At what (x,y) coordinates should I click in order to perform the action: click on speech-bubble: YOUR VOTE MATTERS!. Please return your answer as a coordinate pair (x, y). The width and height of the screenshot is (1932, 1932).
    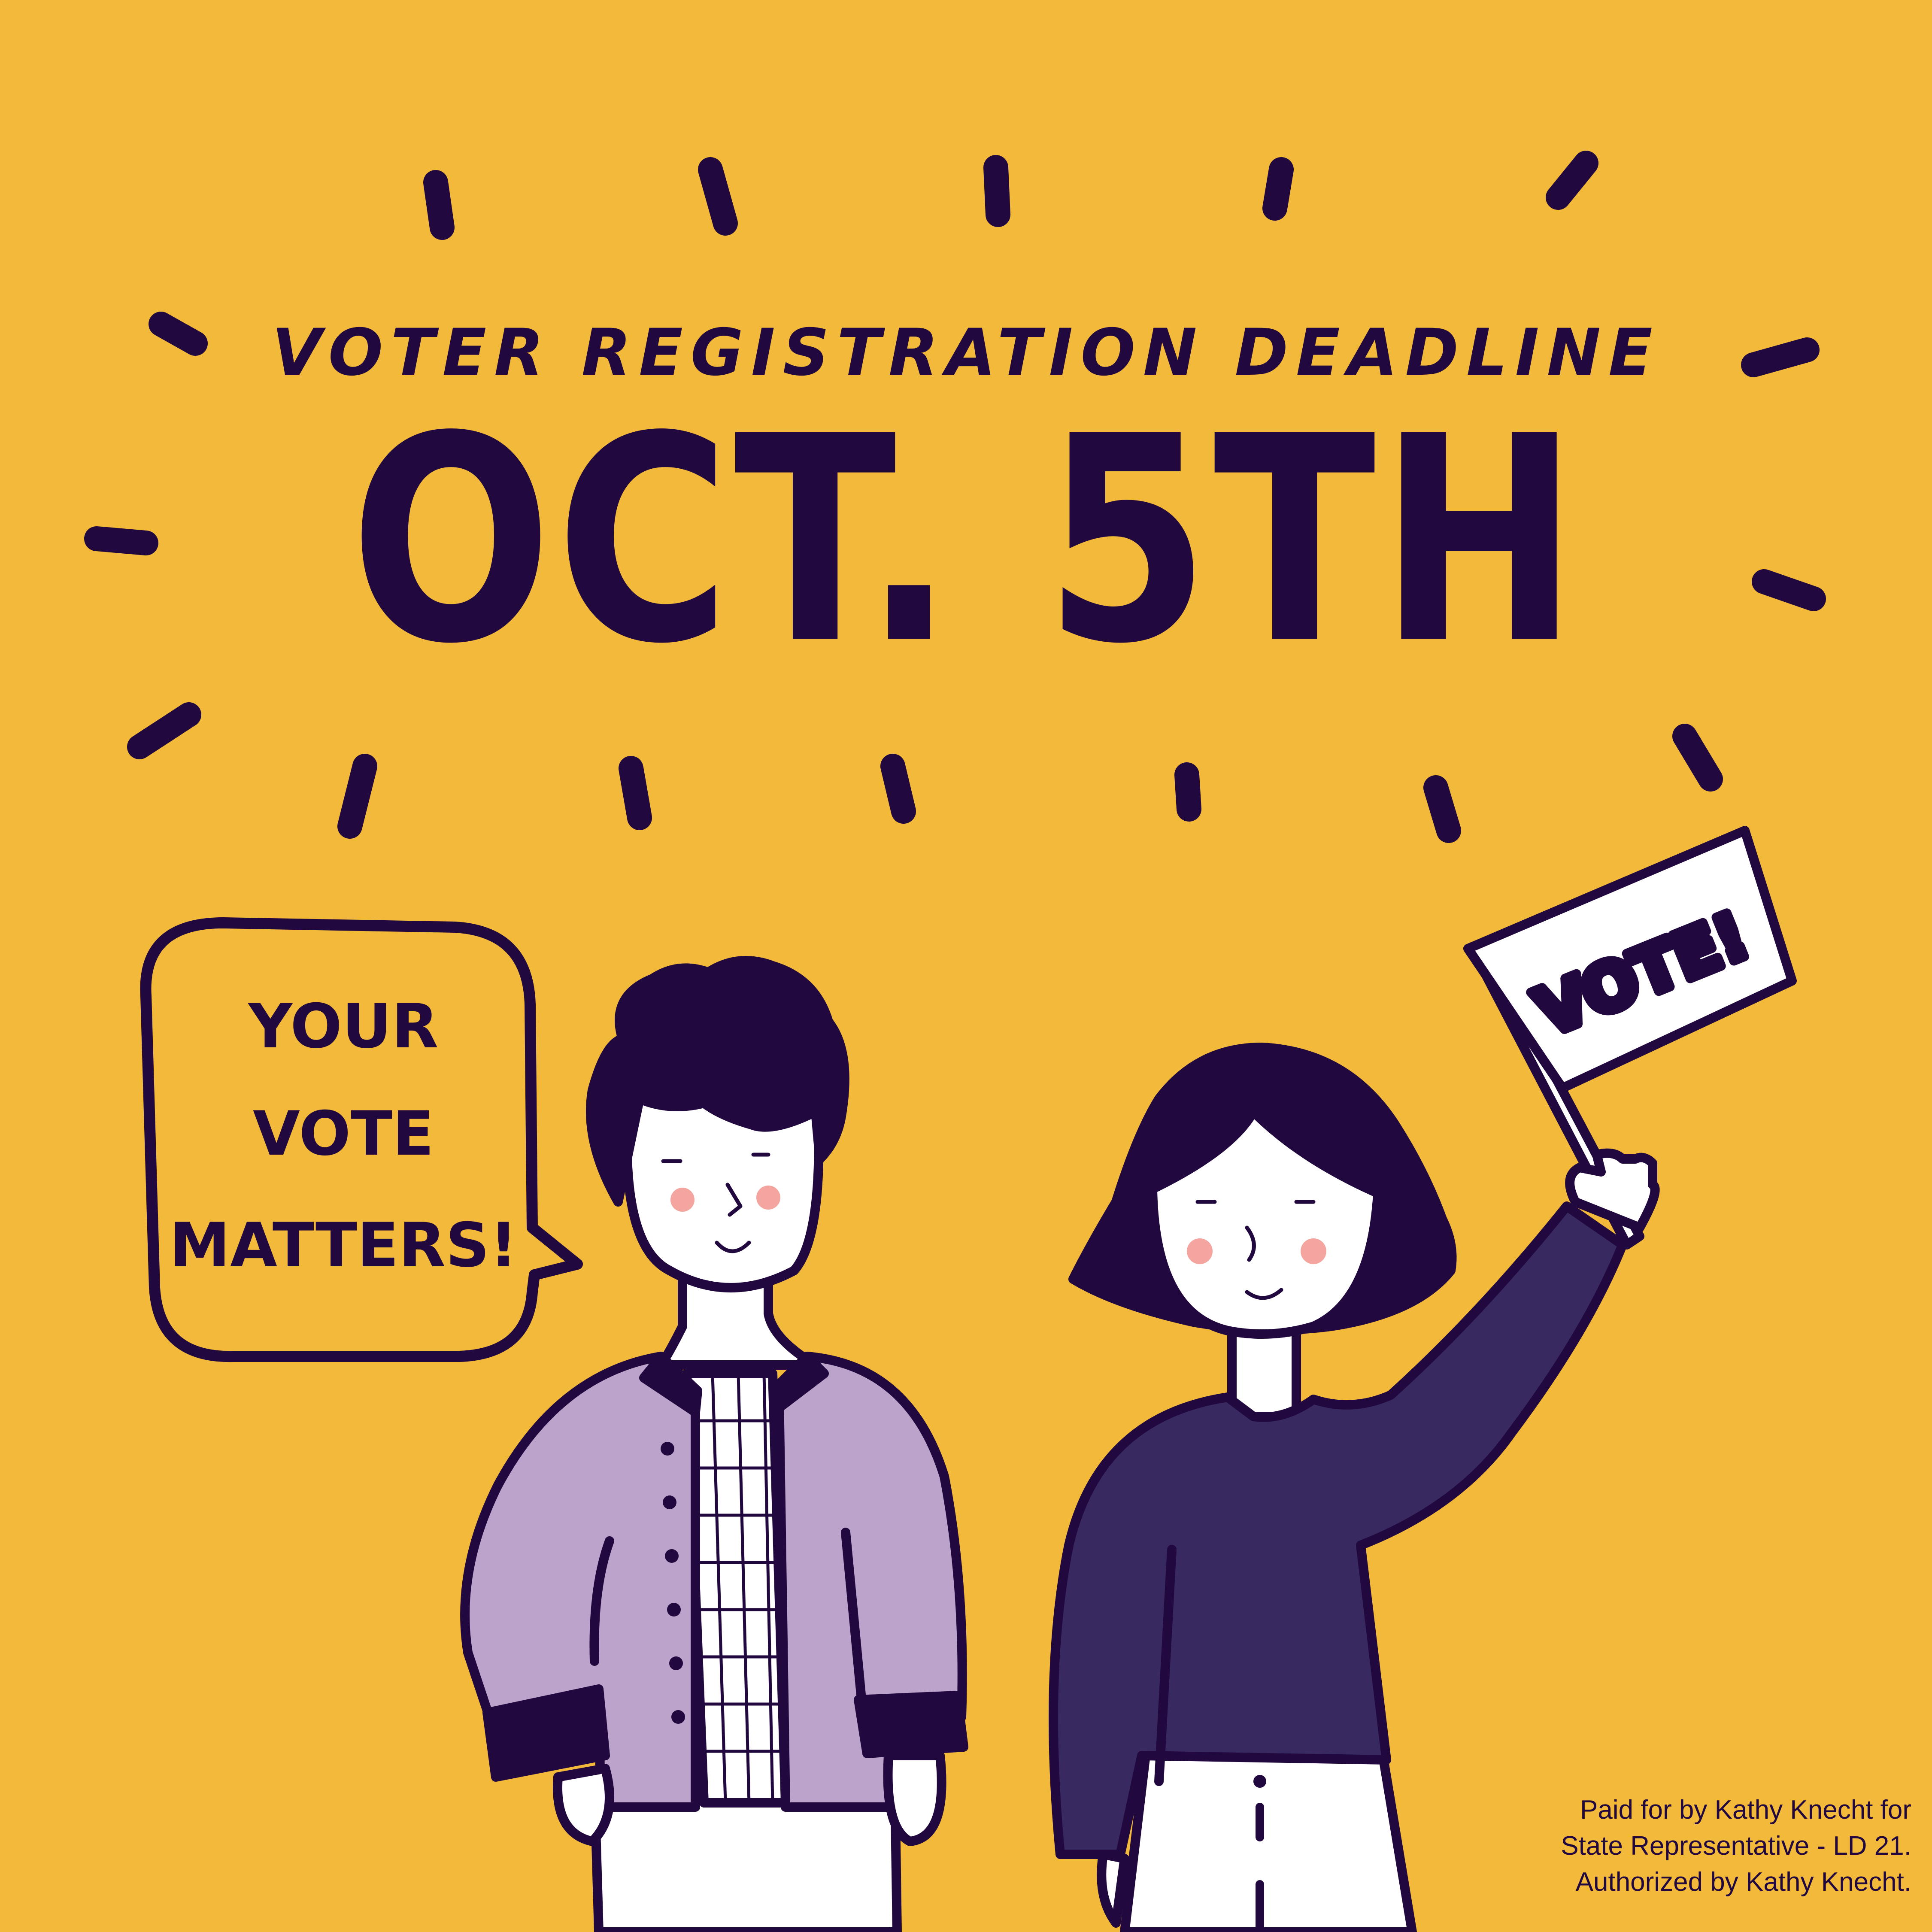
    Looking at the image, I should click on (361, 1139).